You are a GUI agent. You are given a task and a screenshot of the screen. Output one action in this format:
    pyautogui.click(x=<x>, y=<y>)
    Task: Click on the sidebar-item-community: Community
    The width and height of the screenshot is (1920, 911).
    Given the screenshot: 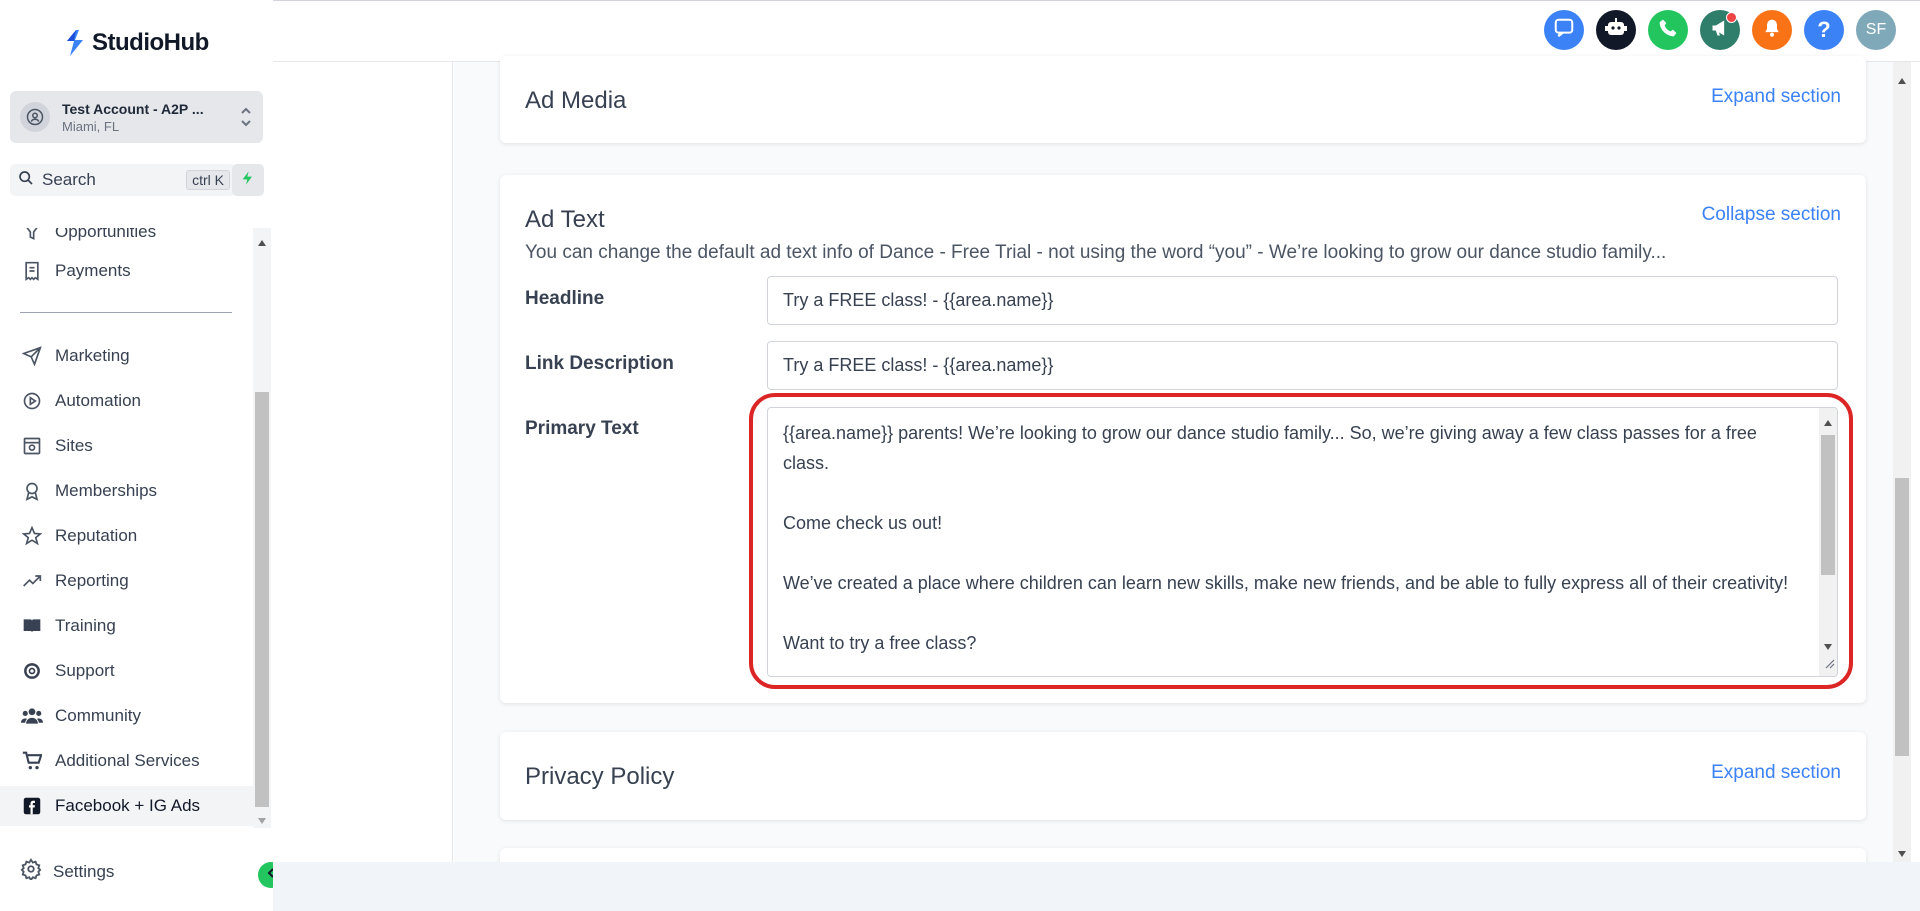 What is the action you would take?
    pyautogui.click(x=126, y=716)
    